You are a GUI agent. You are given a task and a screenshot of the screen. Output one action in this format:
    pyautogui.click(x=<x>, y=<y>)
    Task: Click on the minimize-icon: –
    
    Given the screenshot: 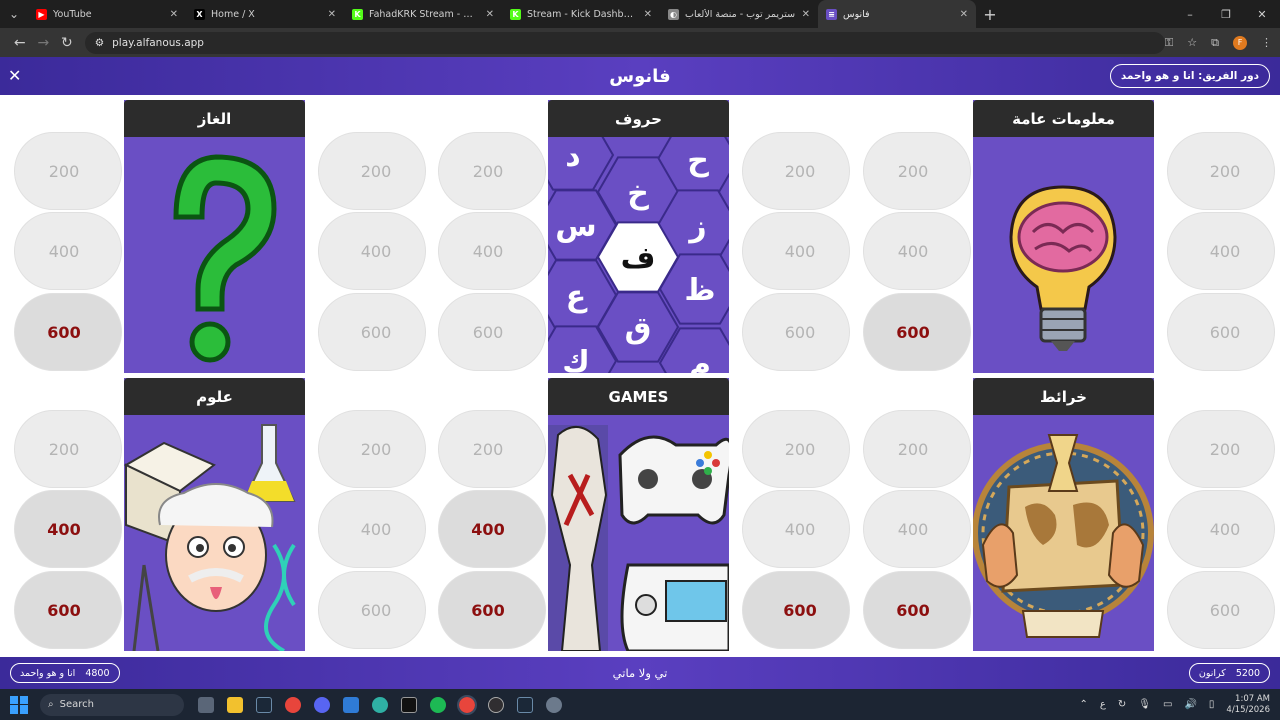 What is the action you would take?
    pyautogui.click(x=1190, y=14)
    